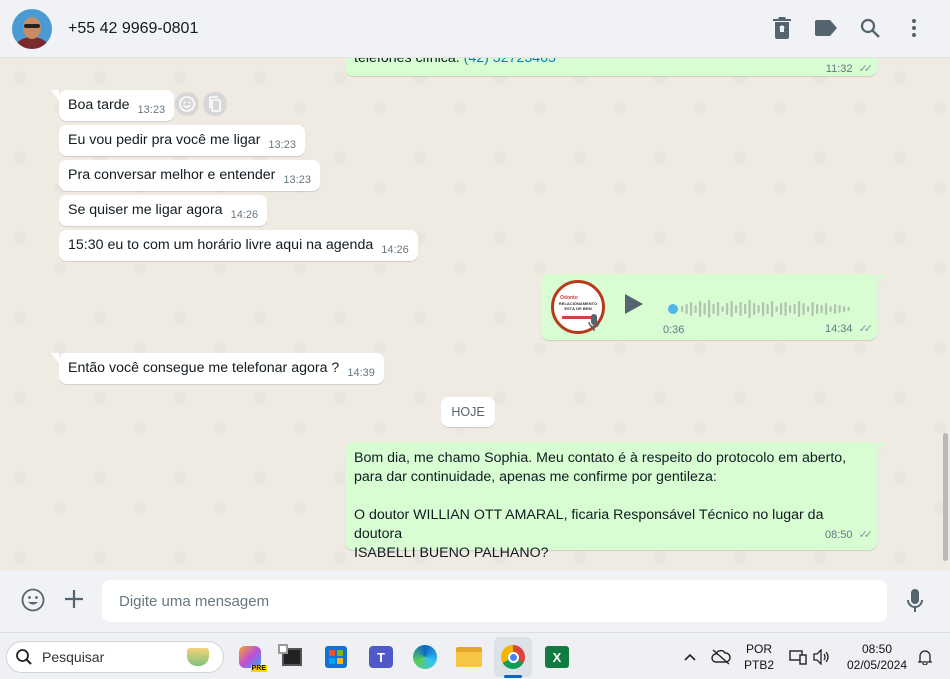  What do you see at coordinates (759, 657) in the screenshot?
I see `input-language: POR PTB2` at bounding box center [759, 657].